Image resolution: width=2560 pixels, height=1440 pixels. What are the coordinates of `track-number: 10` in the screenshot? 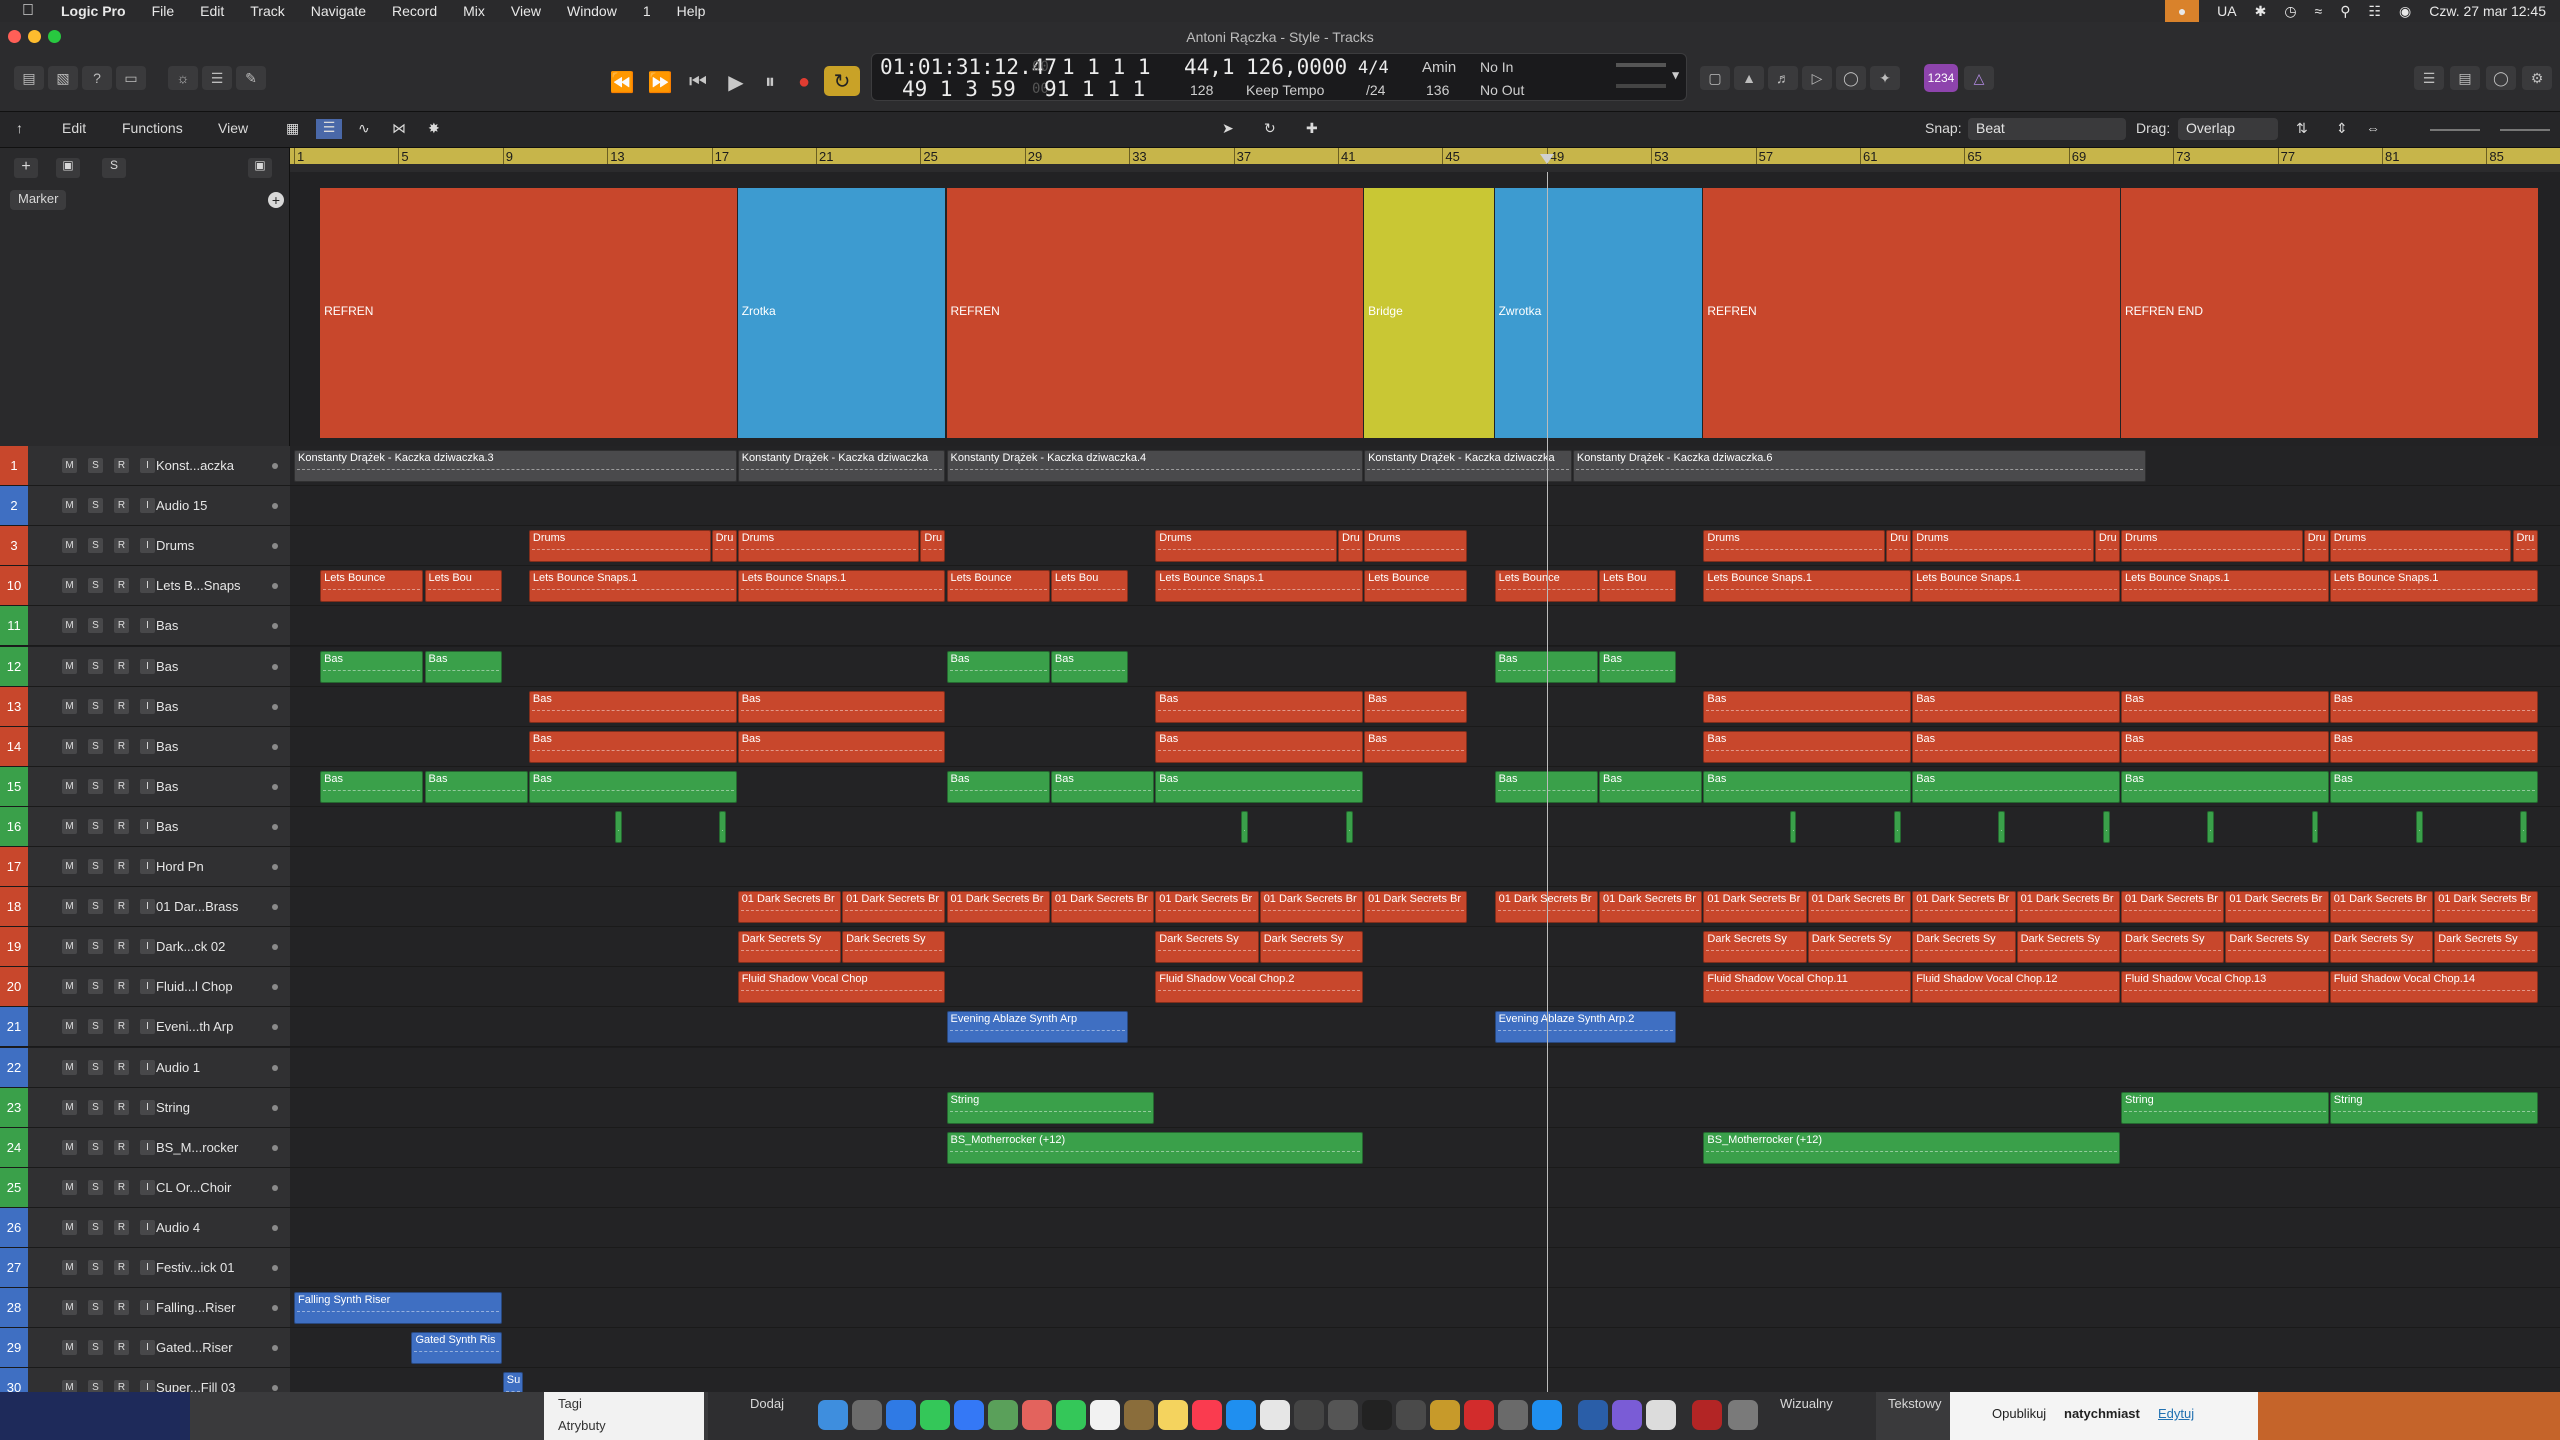 It's located at (14, 586).